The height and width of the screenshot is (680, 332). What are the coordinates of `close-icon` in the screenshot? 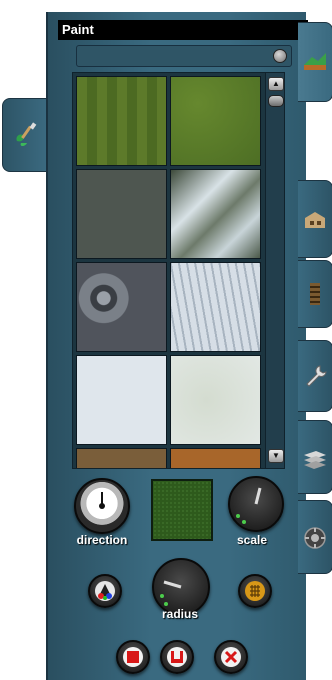 It's located at (231, 657).